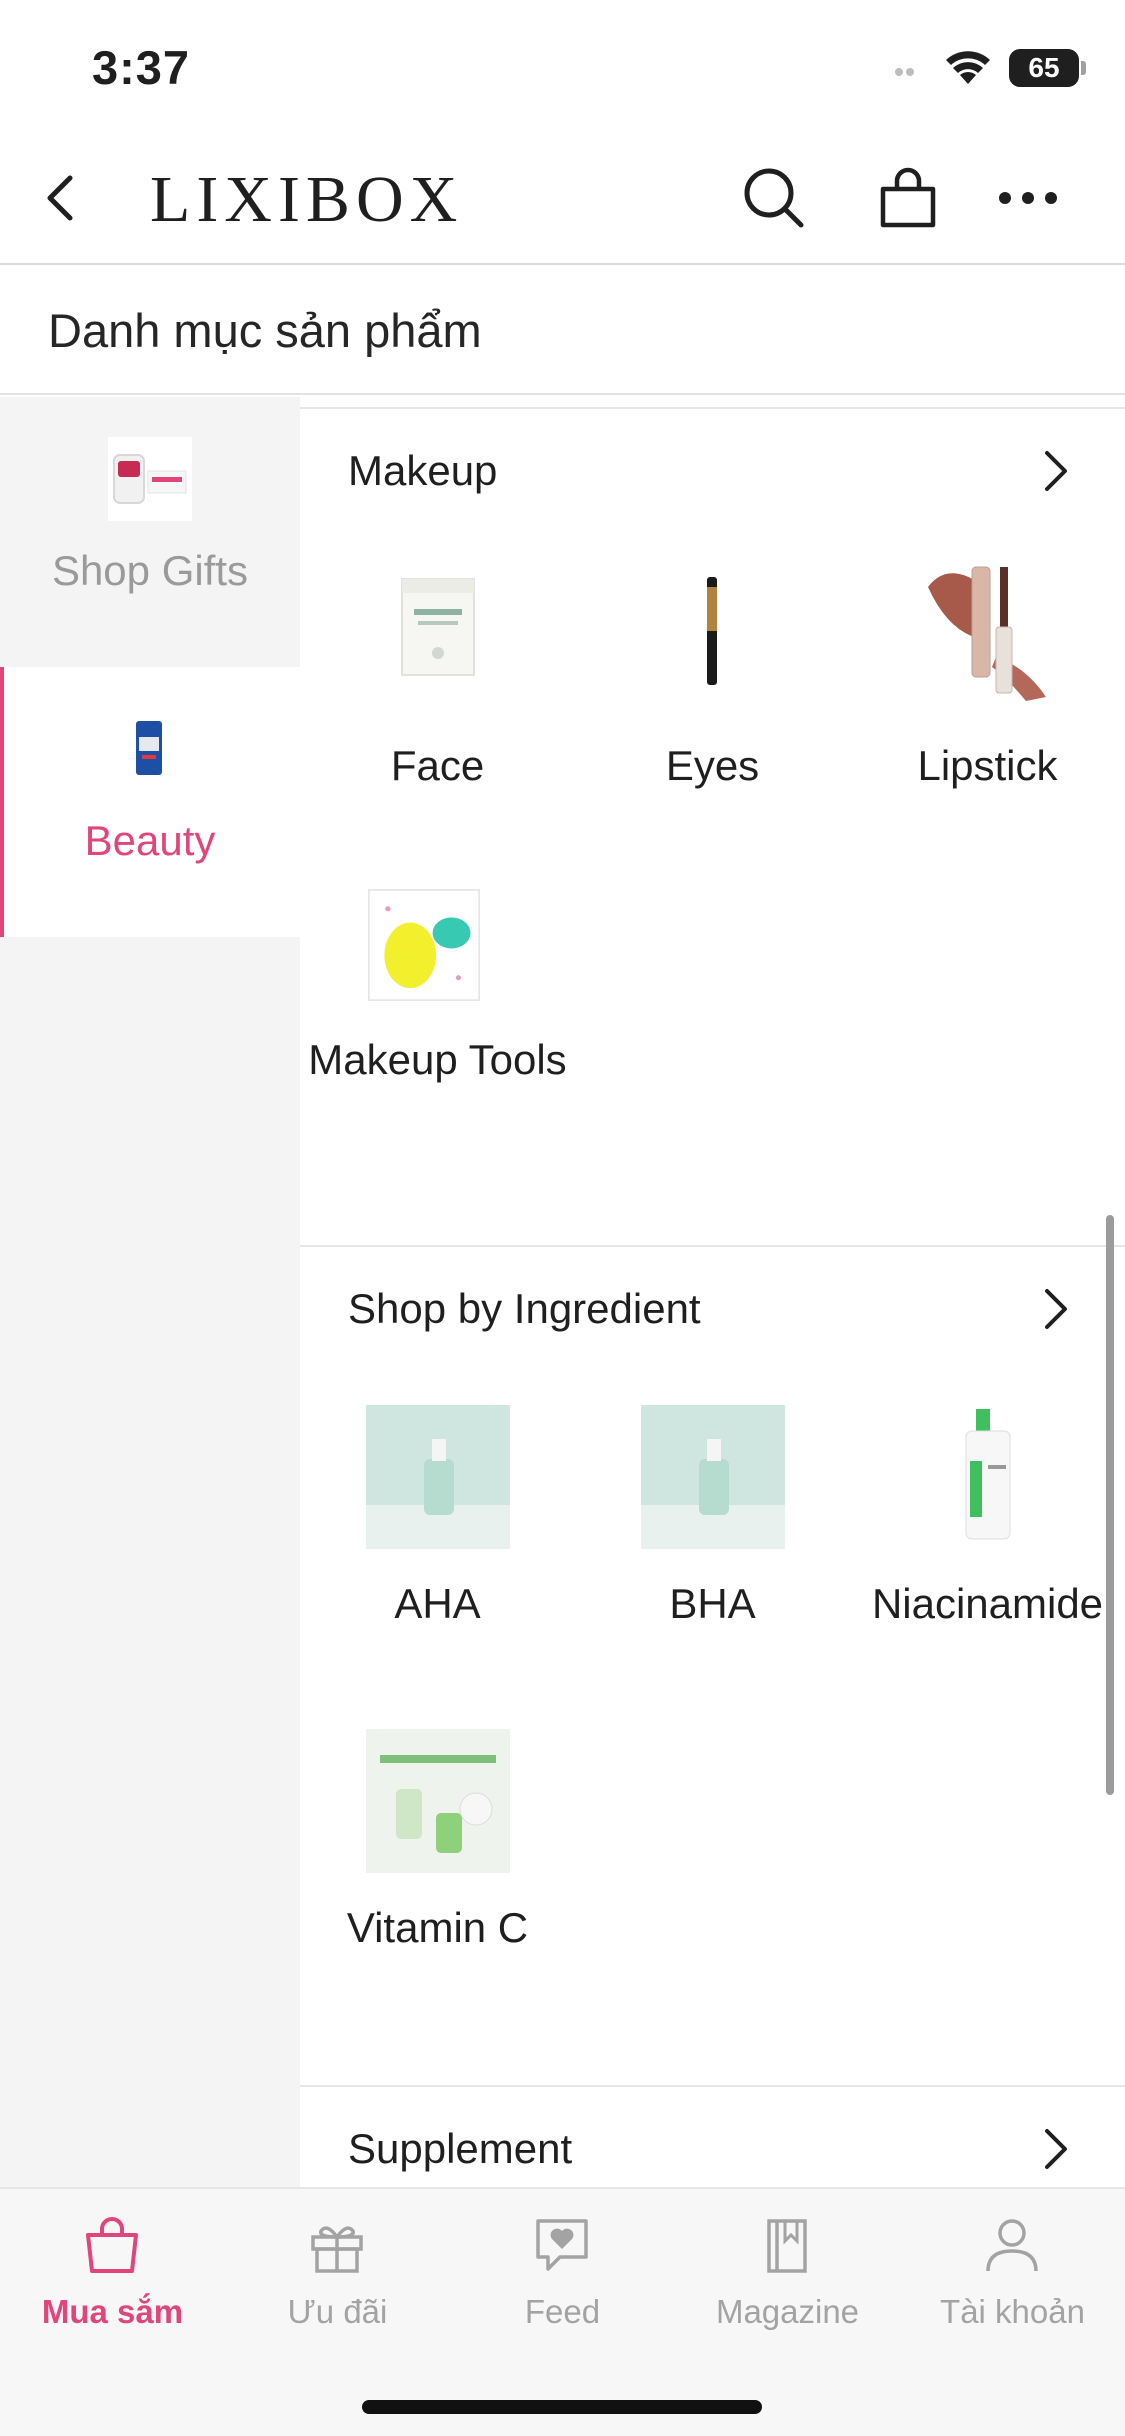 This screenshot has height=2436, width=1125. Describe the element at coordinates (141, 67) in the screenshot. I see `status-time: 3:37` at that location.